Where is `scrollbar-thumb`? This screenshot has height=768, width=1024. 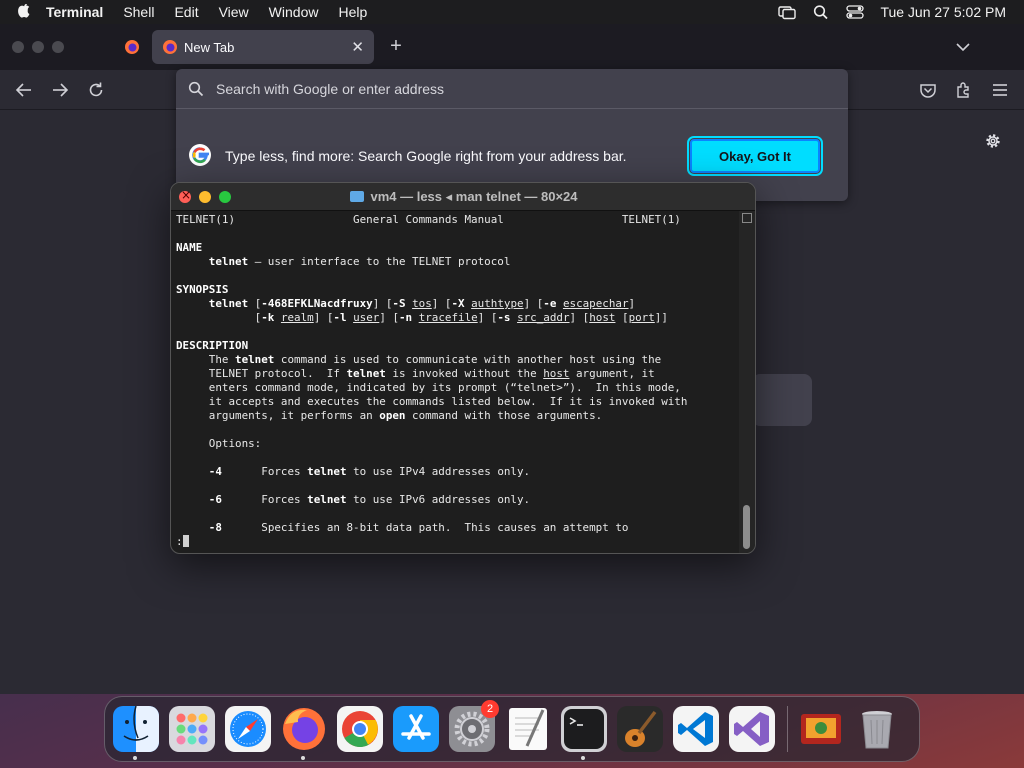
scrollbar-thumb is located at coordinates (746, 527).